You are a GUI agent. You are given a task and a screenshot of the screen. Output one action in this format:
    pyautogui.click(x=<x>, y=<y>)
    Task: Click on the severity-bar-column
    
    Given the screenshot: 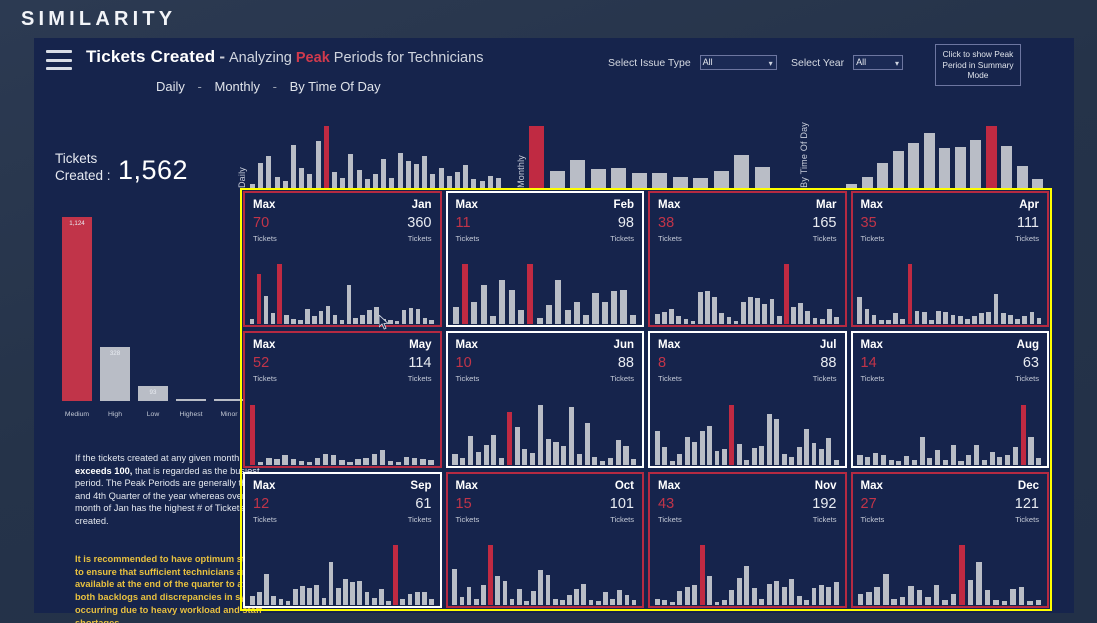 What is the action you would take?
    pyautogui.click(x=191, y=400)
    